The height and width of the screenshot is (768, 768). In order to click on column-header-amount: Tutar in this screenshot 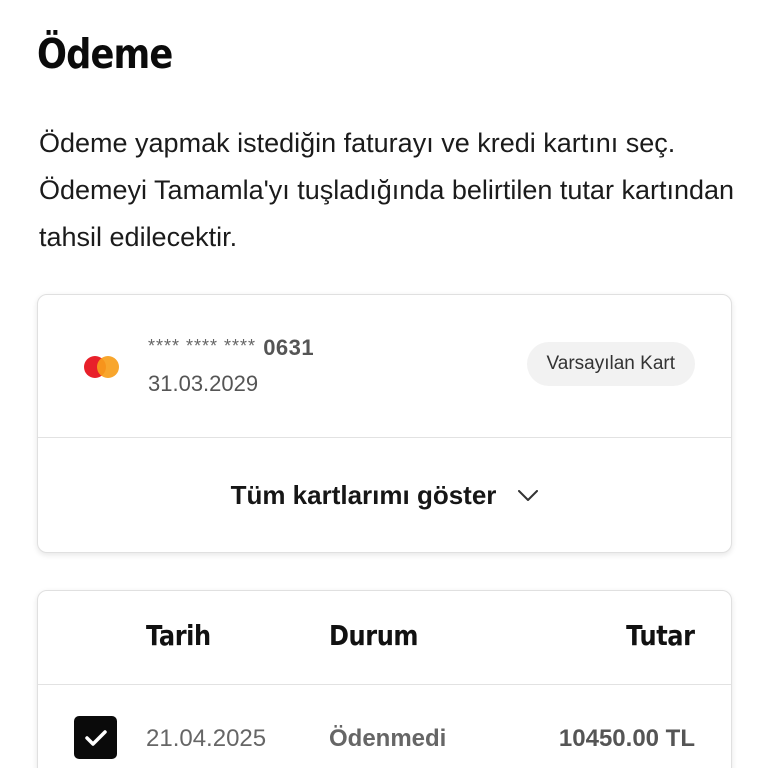, I will do `click(661, 635)`.